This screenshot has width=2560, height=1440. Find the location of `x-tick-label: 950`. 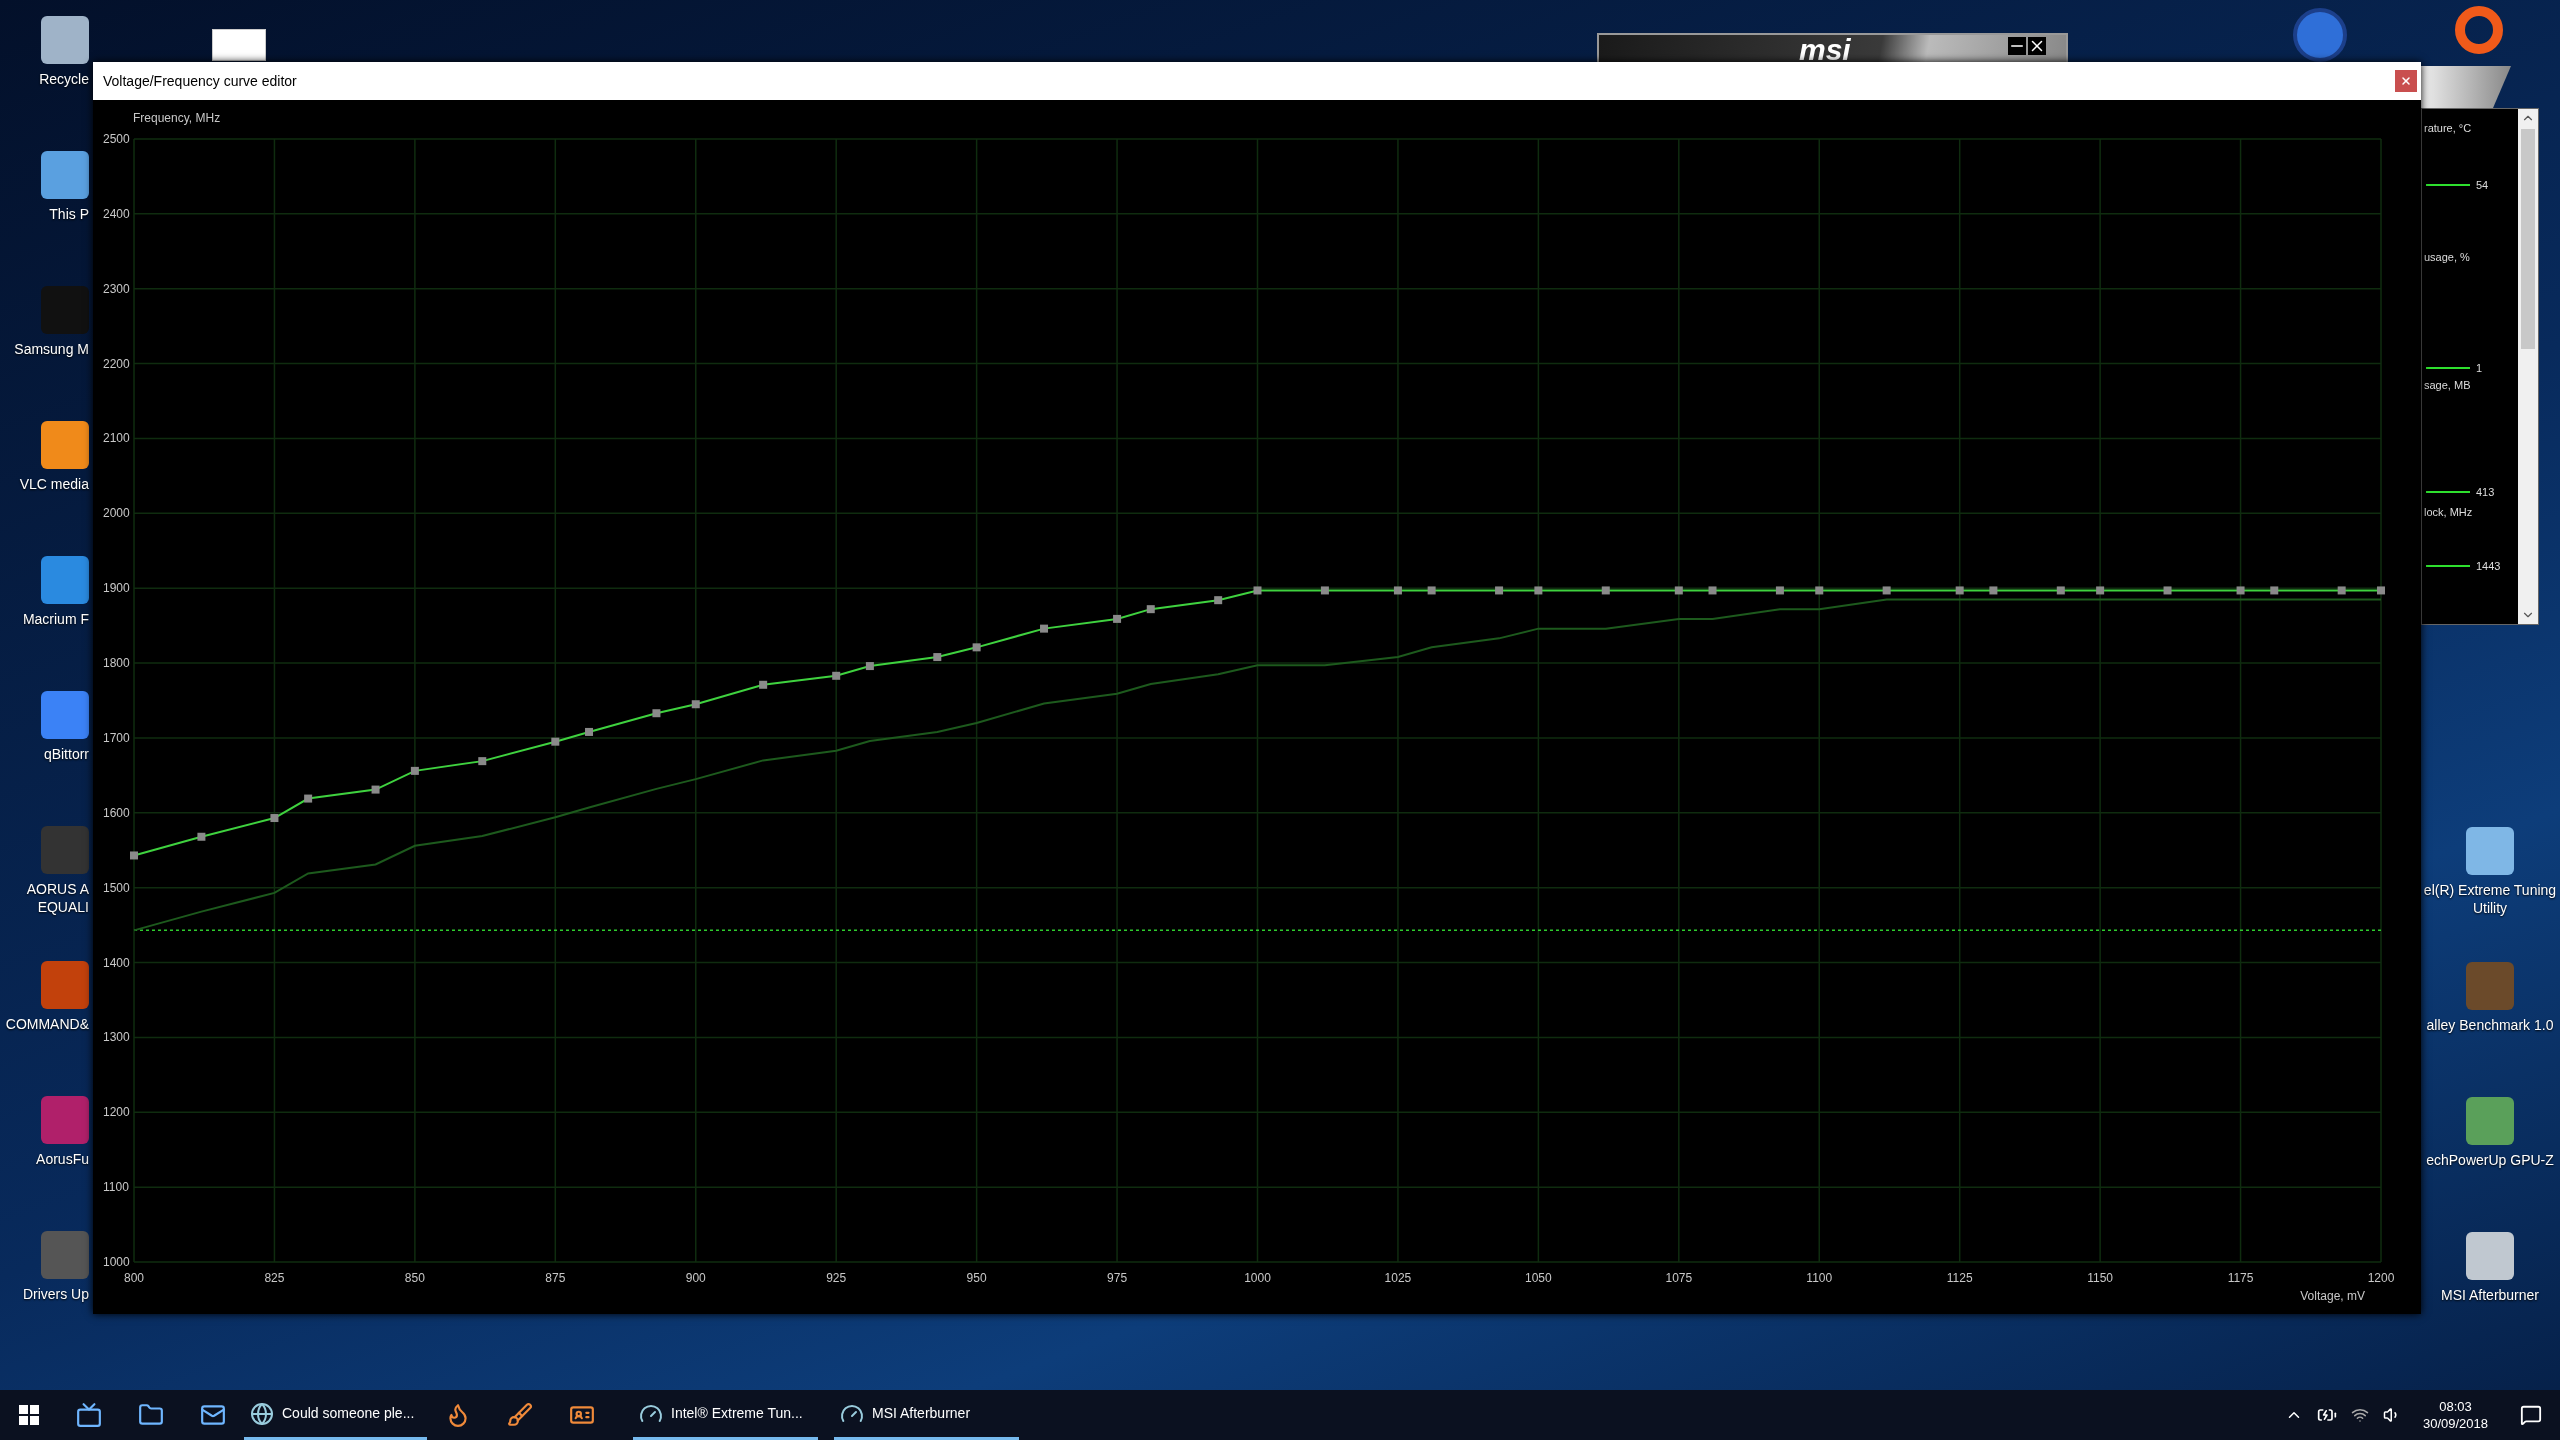

x-tick-label: 950 is located at coordinates (976, 1278).